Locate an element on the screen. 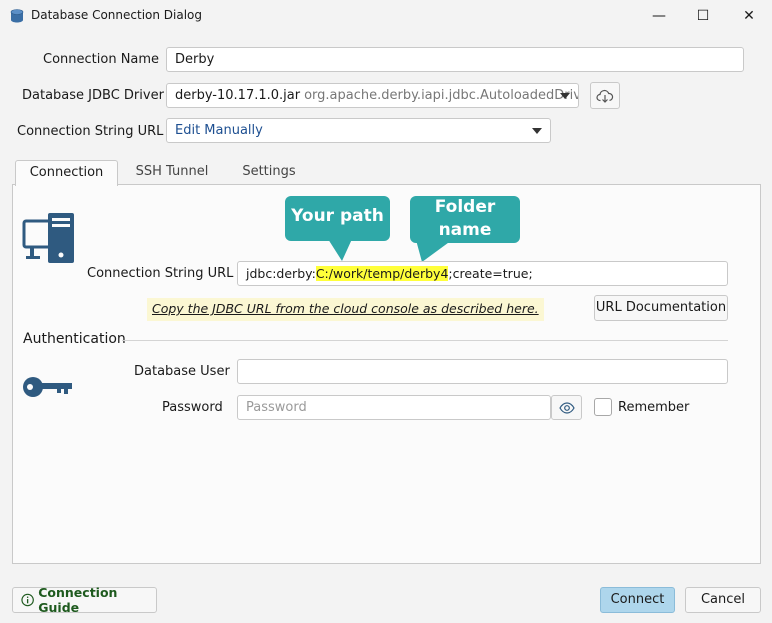  remember-checkbox is located at coordinates (603, 407).